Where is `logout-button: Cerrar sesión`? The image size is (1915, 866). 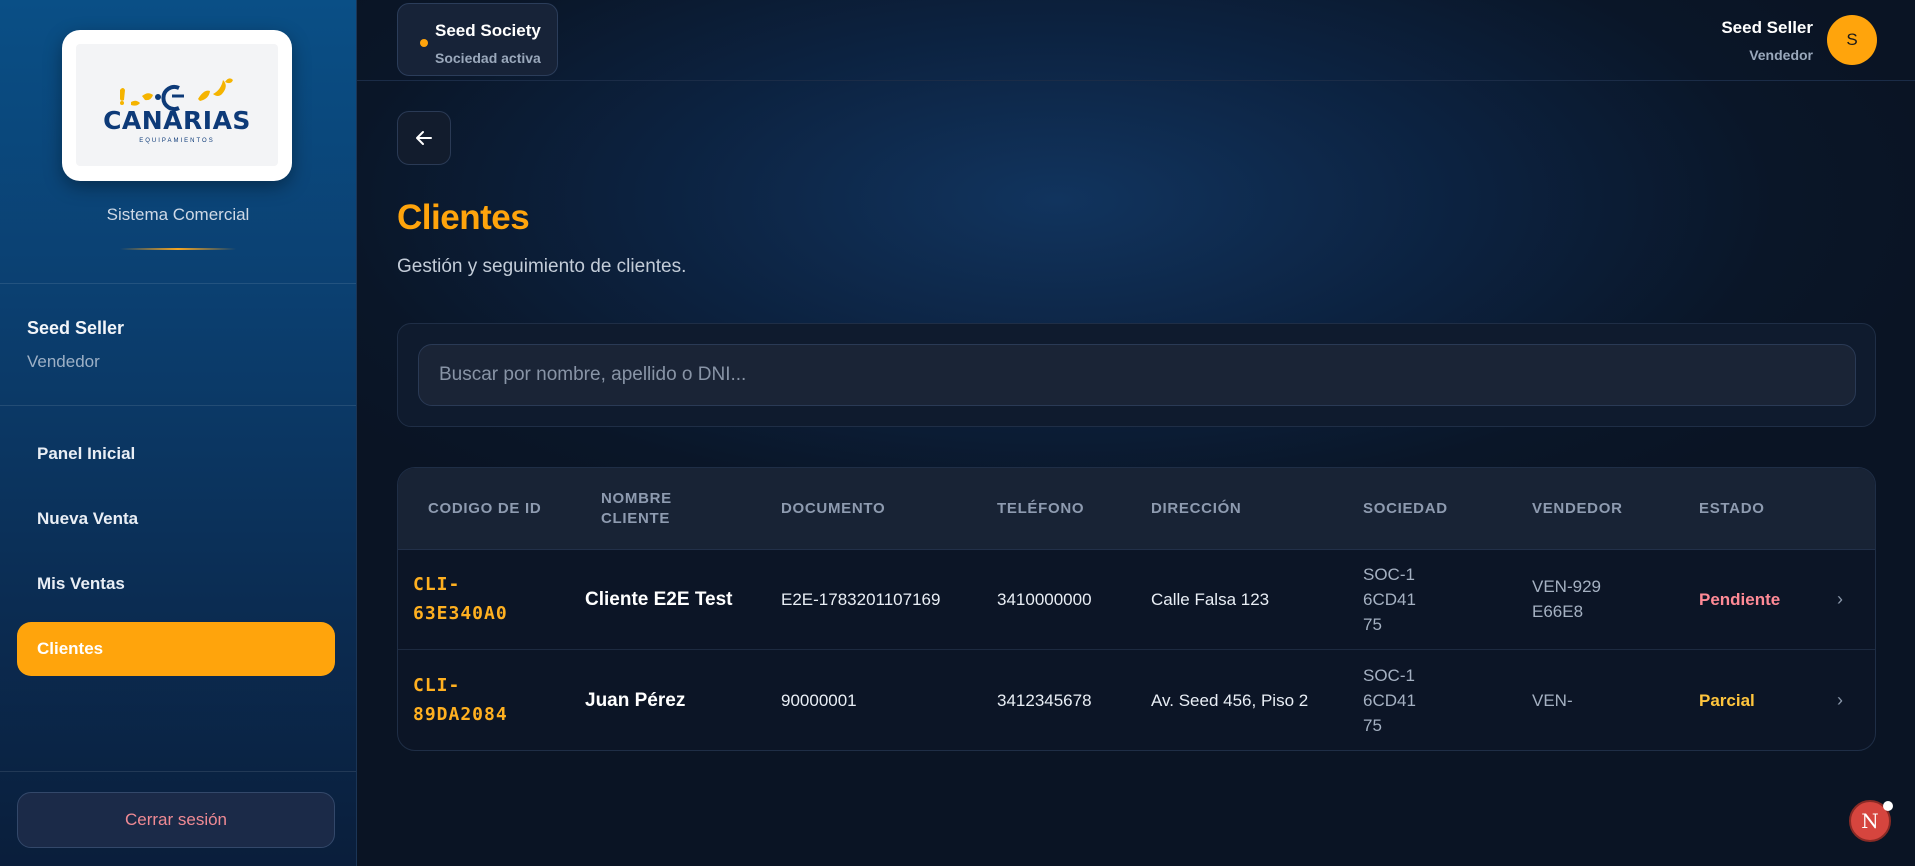 logout-button: Cerrar sesión is located at coordinates (176, 820).